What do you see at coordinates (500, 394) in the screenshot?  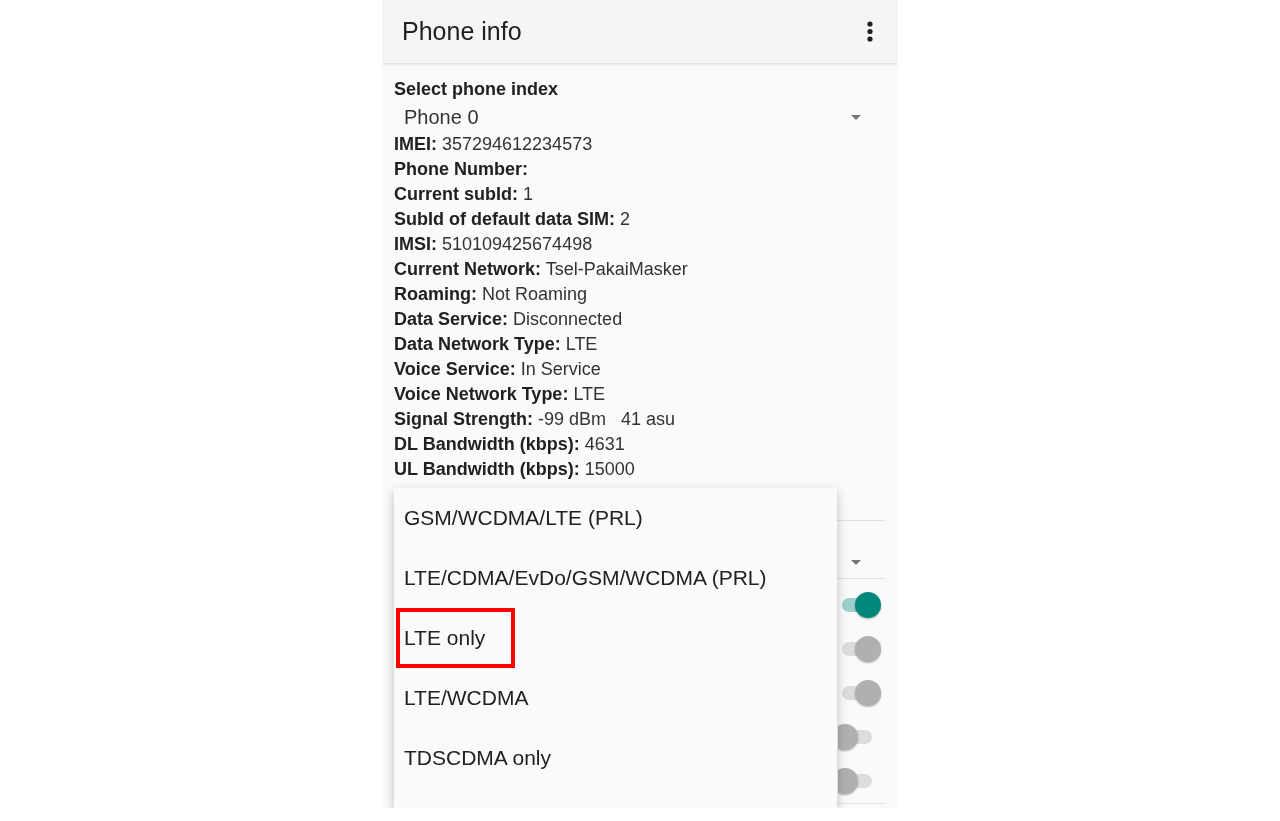 I see `info-row-text: Voice Network Type: LTE` at bounding box center [500, 394].